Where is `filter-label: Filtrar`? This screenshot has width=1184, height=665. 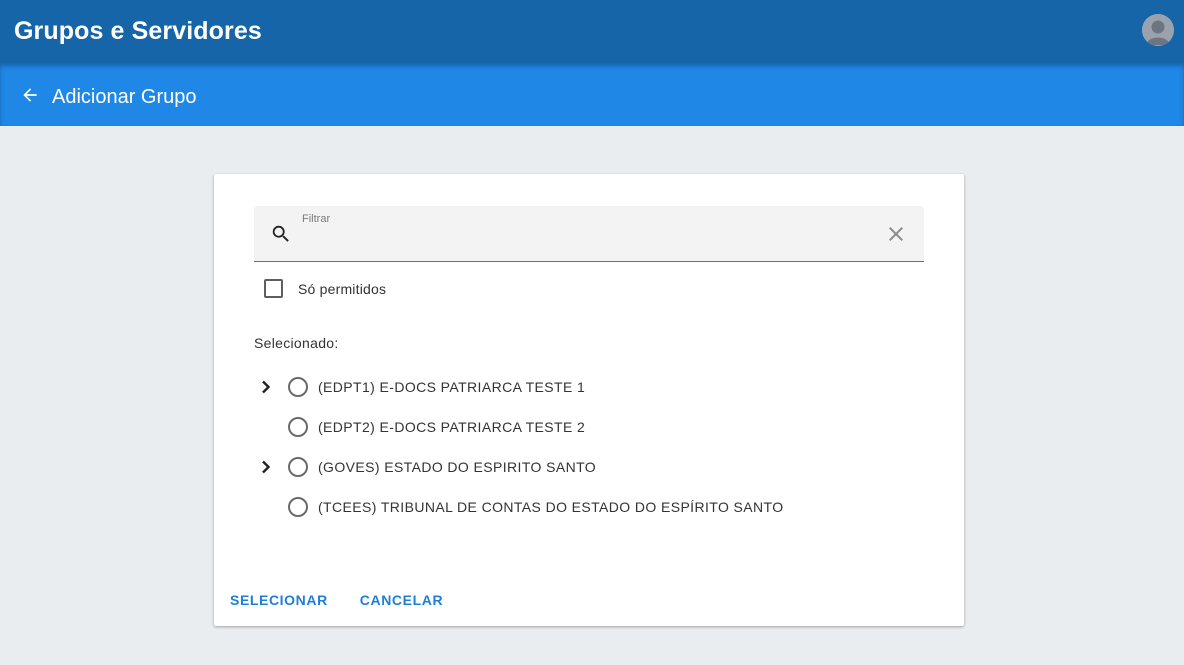
filter-label: Filtrar is located at coordinates (316, 219).